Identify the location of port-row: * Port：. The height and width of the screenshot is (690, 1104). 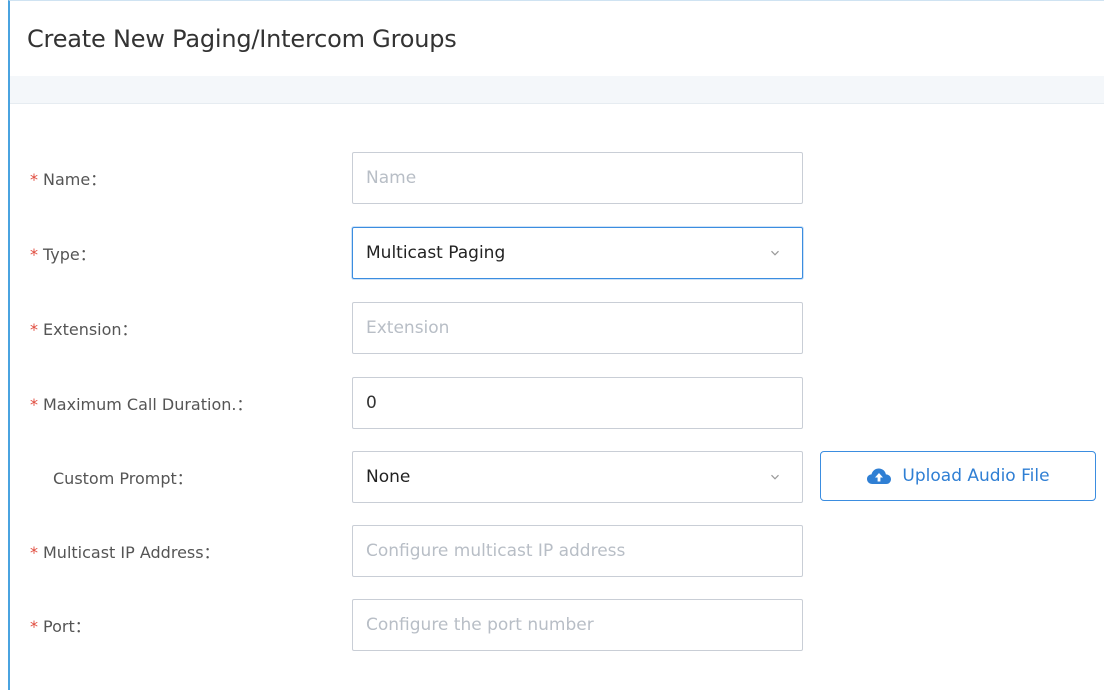
(557, 625).